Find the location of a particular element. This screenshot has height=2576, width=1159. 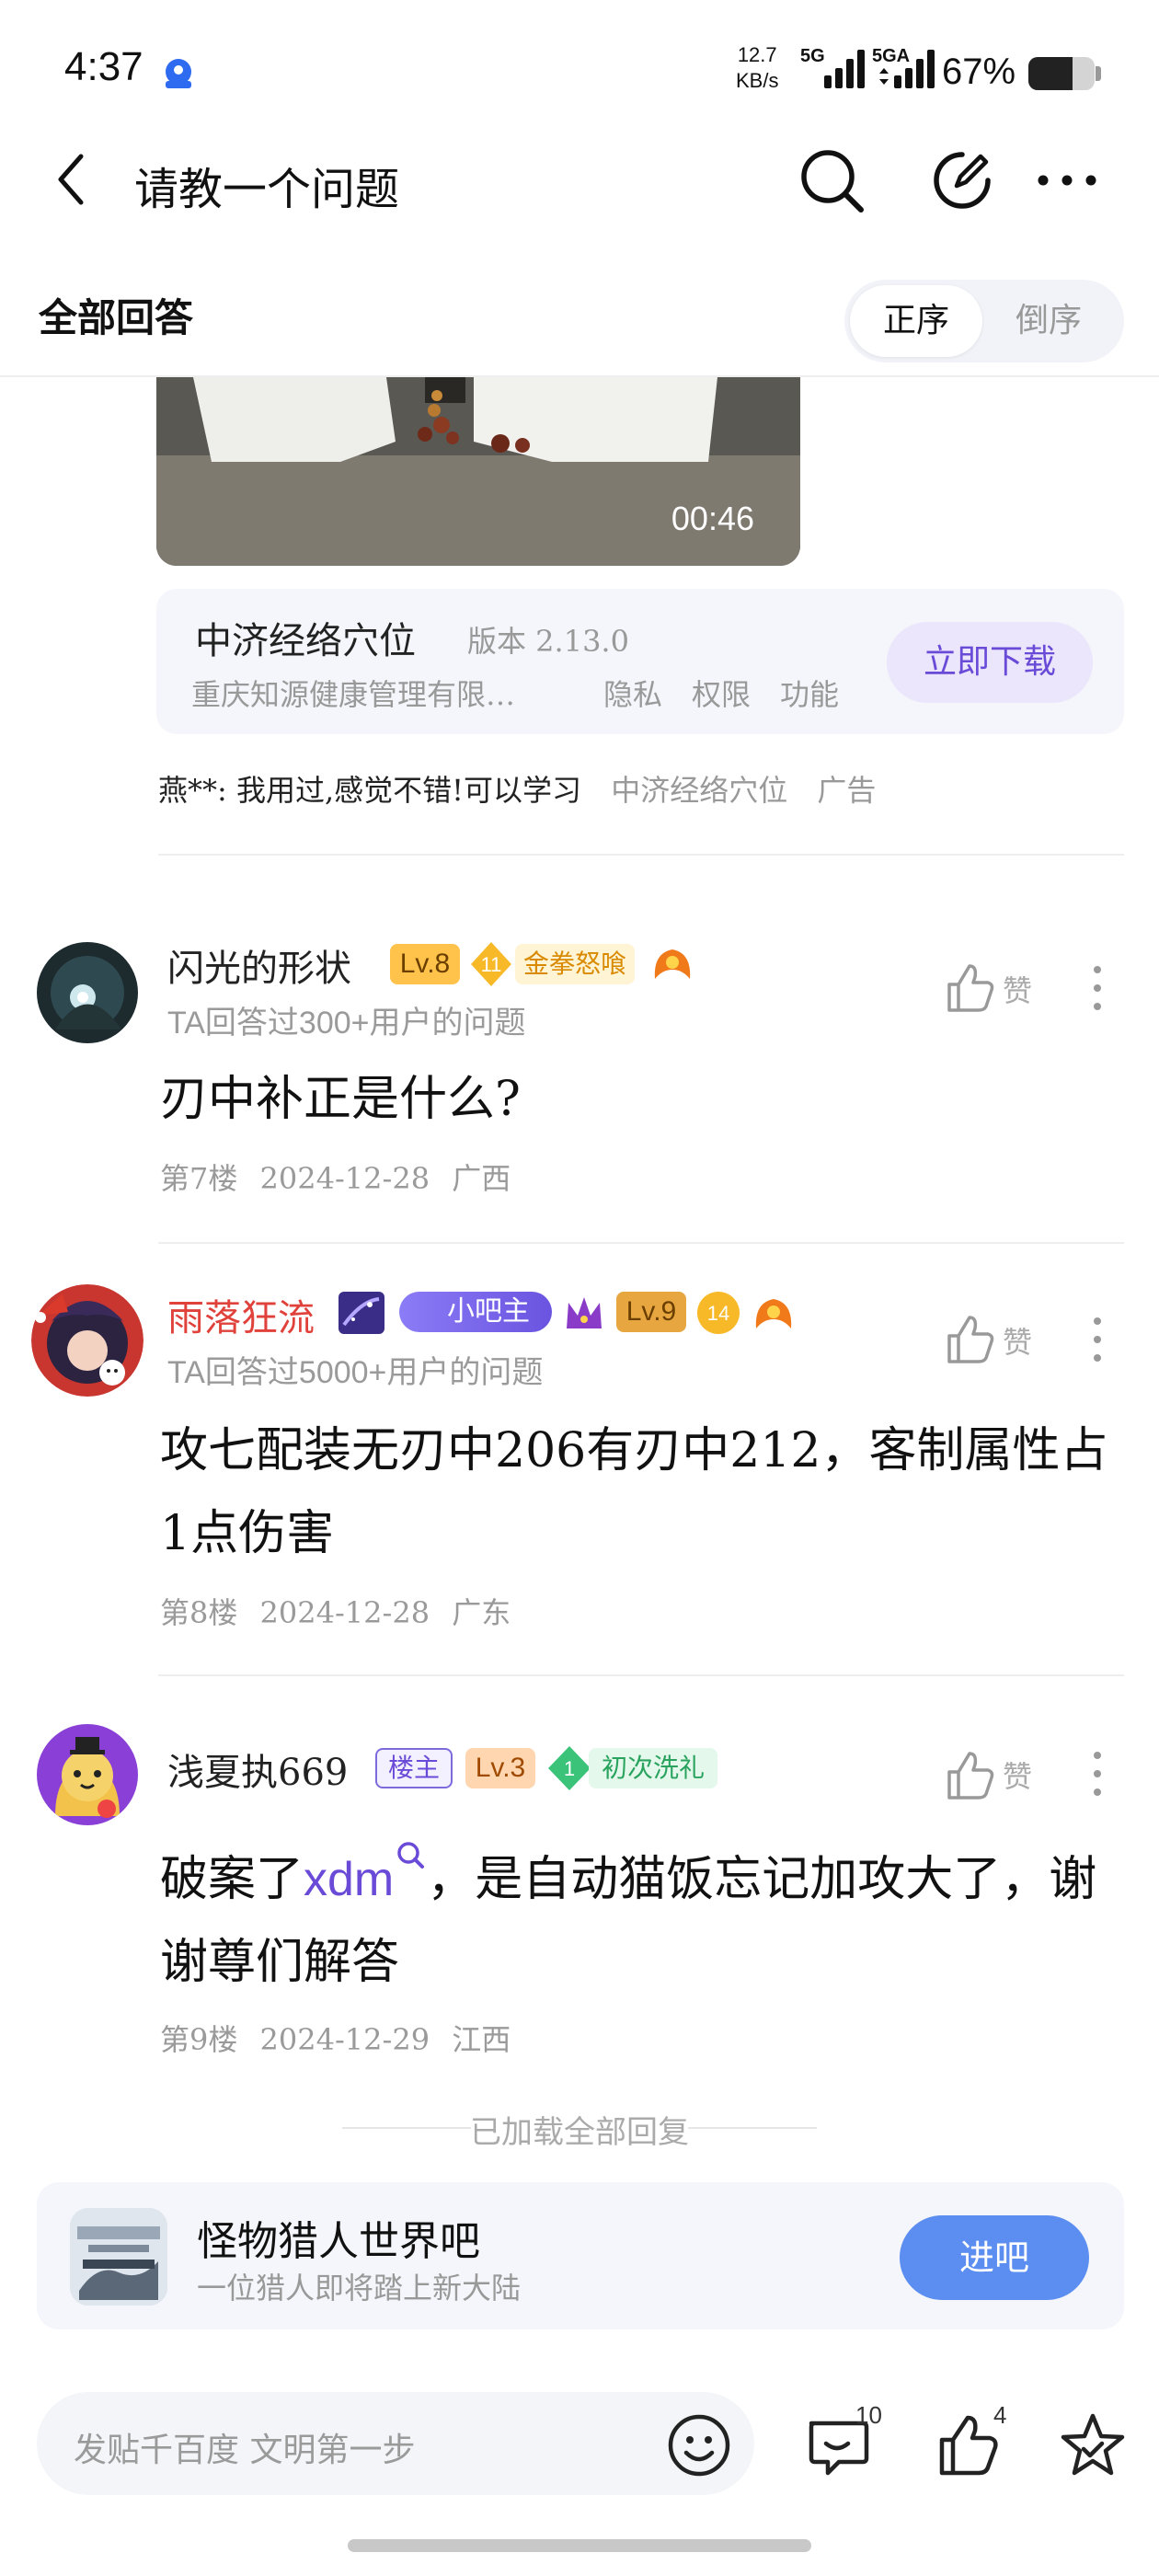

edit-icon is located at coordinates (962, 180).